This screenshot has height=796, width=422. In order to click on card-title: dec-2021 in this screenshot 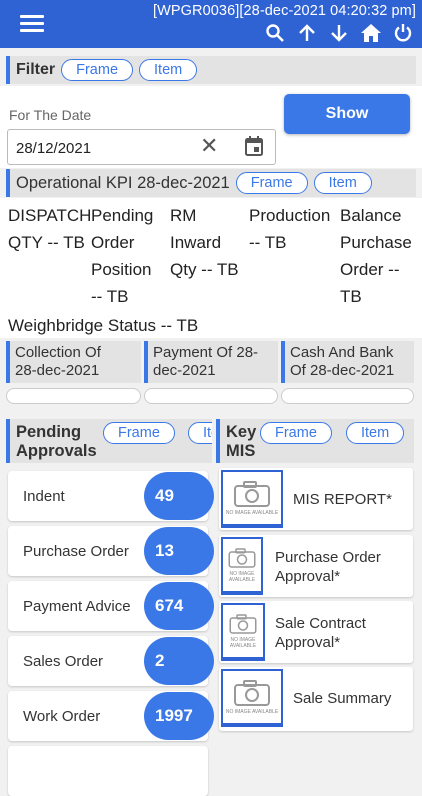, I will do `click(184, 370)`.